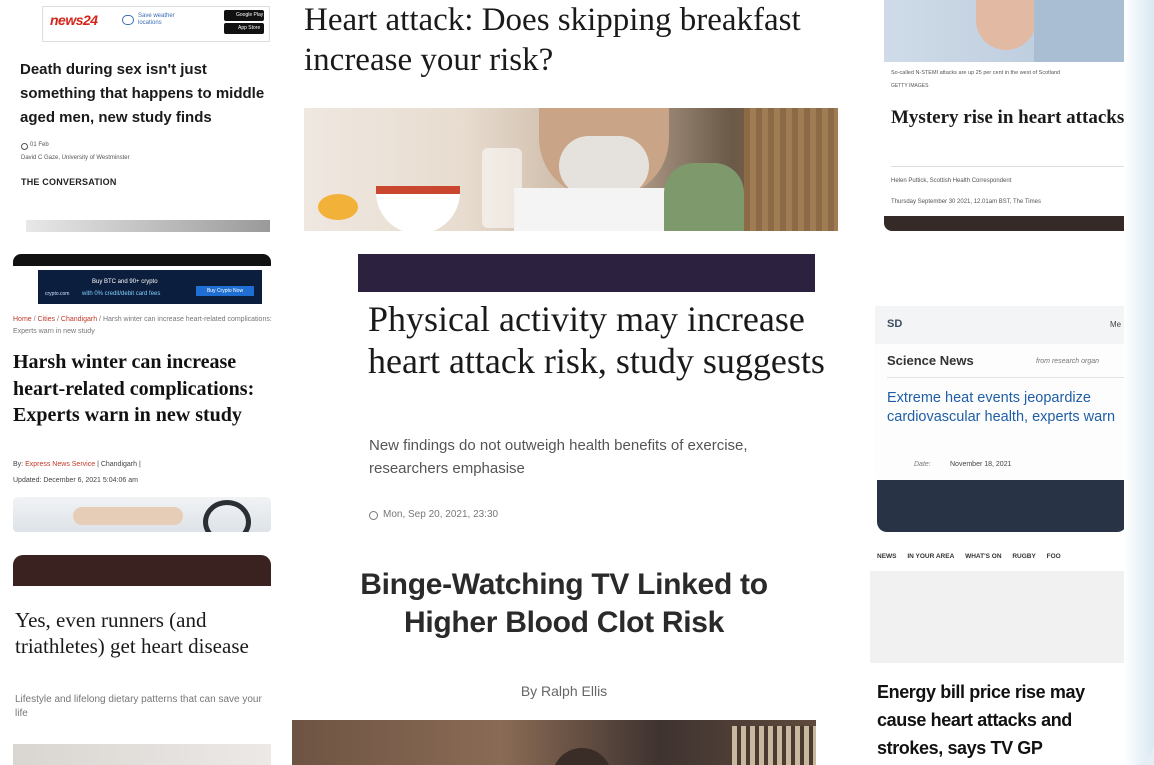  I want to click on menu-button: Me, so click(1115, 324).